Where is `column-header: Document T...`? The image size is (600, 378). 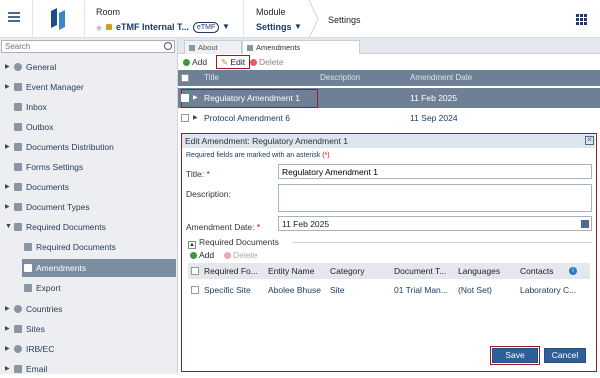
column-header: Document T... is located at coordinates (420, 271).